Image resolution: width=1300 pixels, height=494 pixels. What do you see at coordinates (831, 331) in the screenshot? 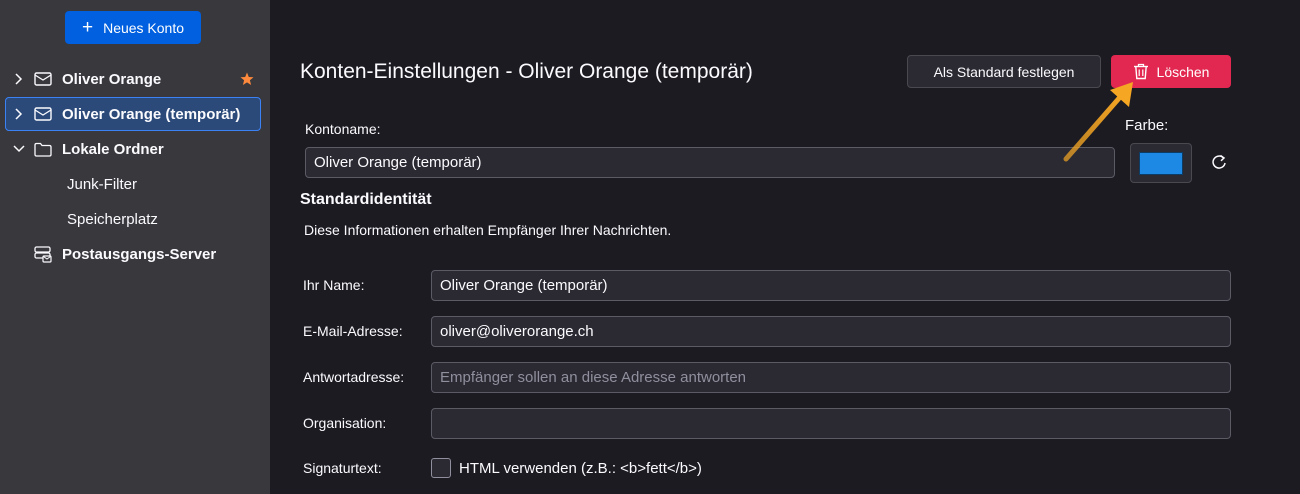
I see `email-field: oliver@oliverorange.ch` at bounding box center [831, 331].